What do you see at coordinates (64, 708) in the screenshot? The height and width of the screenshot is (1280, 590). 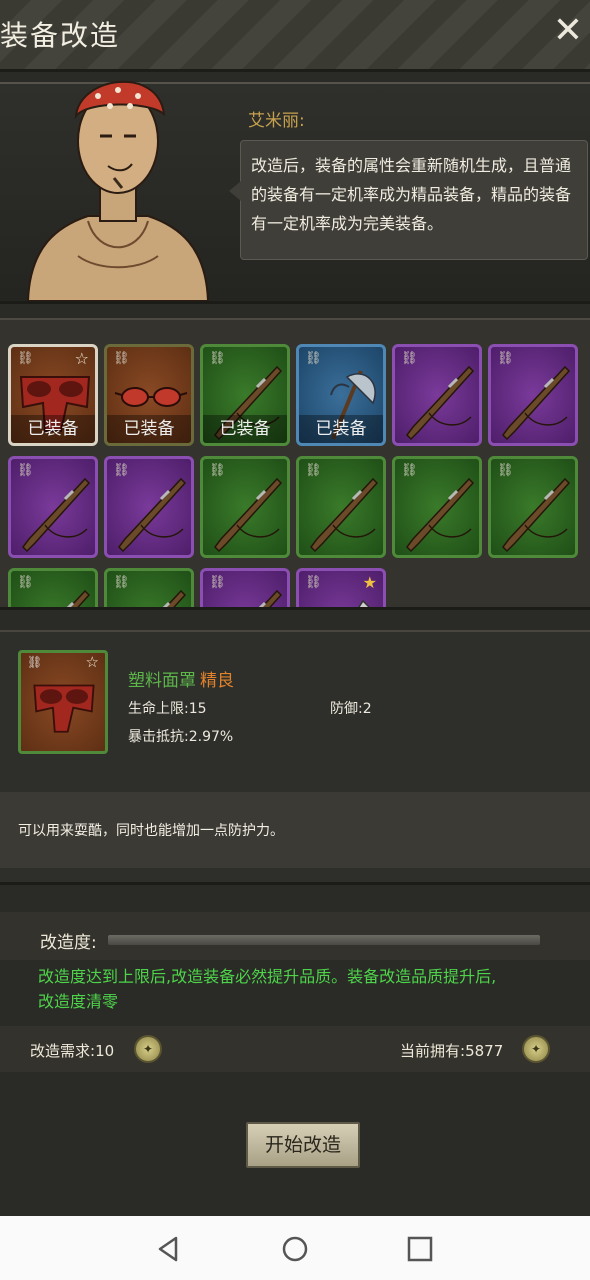 I see `mask-icon` at bounding box center [64, 708].